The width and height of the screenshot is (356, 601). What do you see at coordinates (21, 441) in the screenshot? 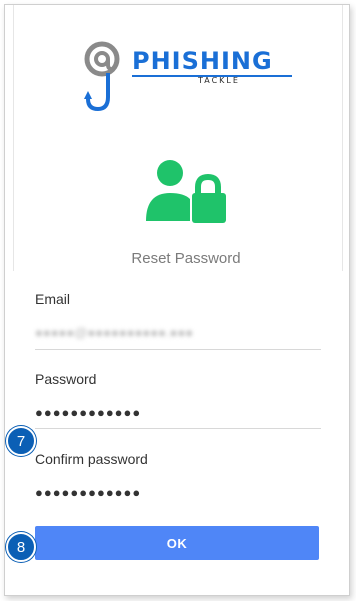
I see `step-badge-7: 7` at bounding box center [21, 441].